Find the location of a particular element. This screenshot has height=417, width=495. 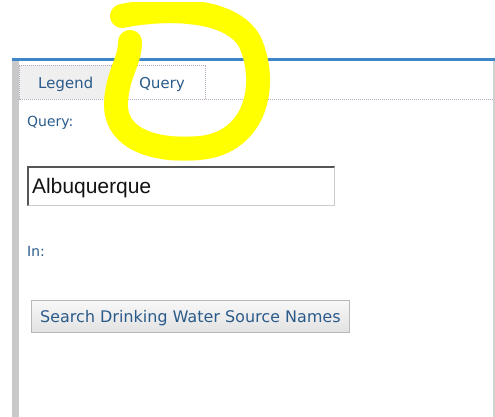

query-field: Albuquerque is located at coordinates (181, 186).